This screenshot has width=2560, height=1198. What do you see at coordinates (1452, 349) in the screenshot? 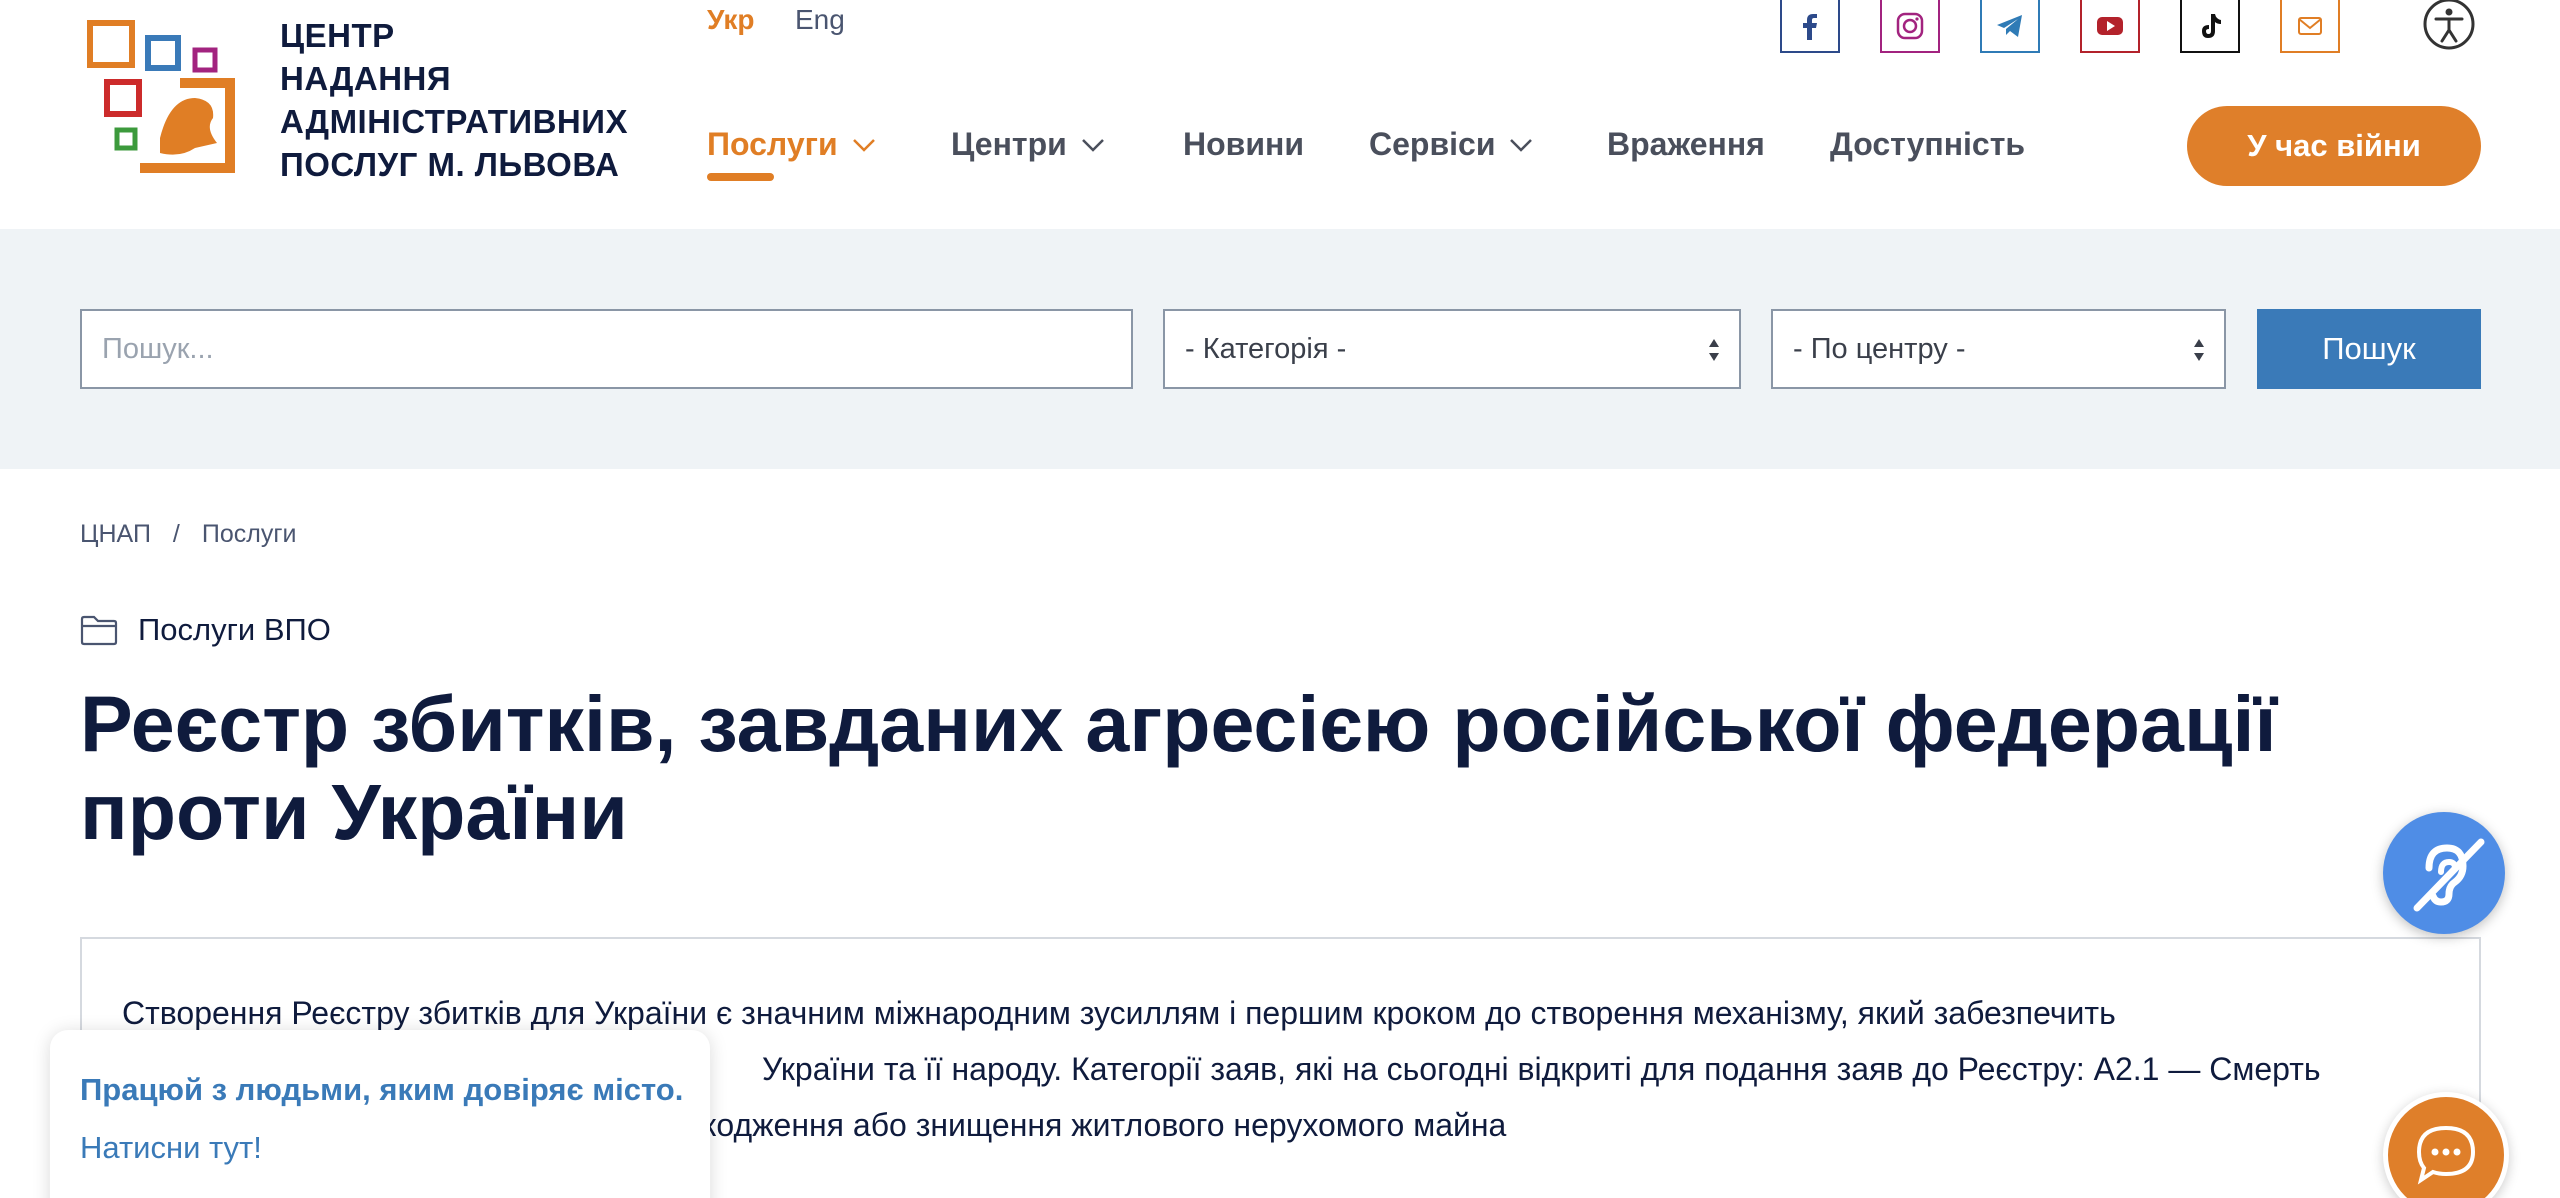
I see `category-select: - Категорія -` at bounding box center [1452, 349].